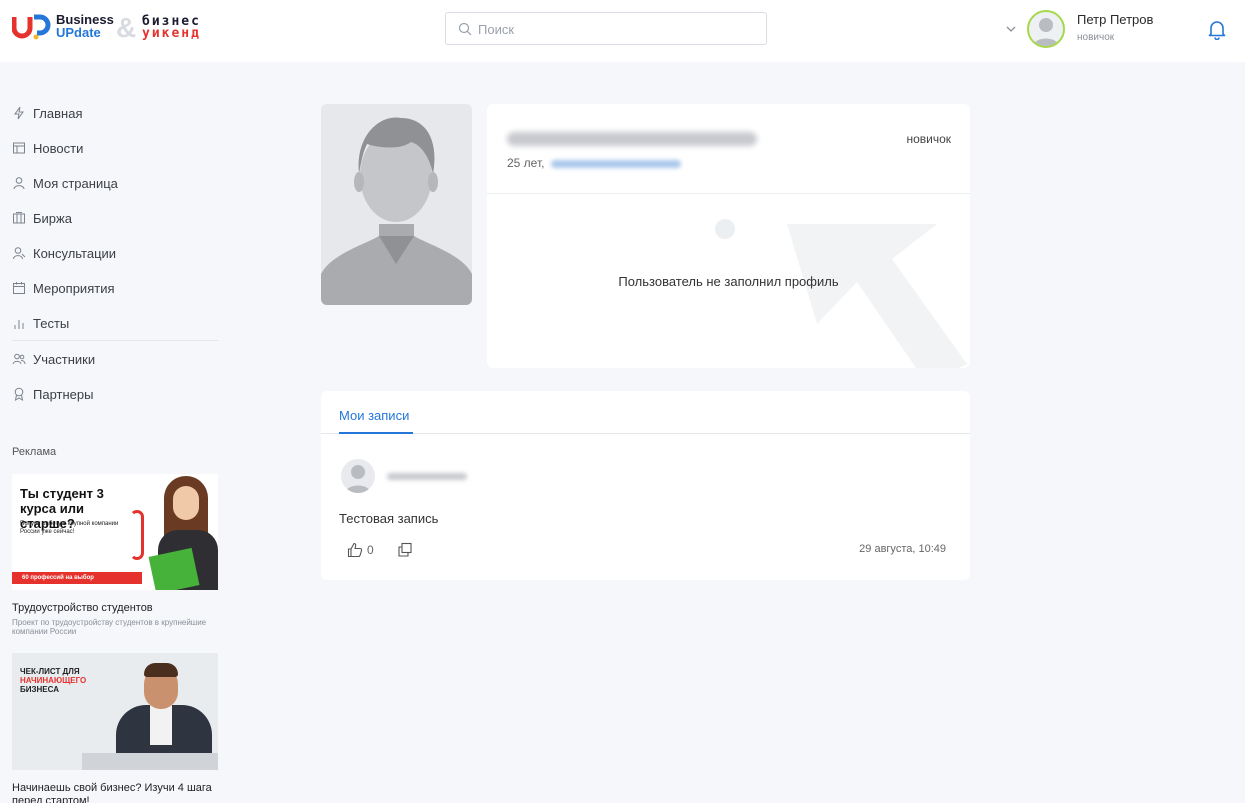 This screenshot has height=803, width=1245. What do you see at coordinates (355, 550) in the screenshot?
I see `like-icon` at bounding box center [355, 550].